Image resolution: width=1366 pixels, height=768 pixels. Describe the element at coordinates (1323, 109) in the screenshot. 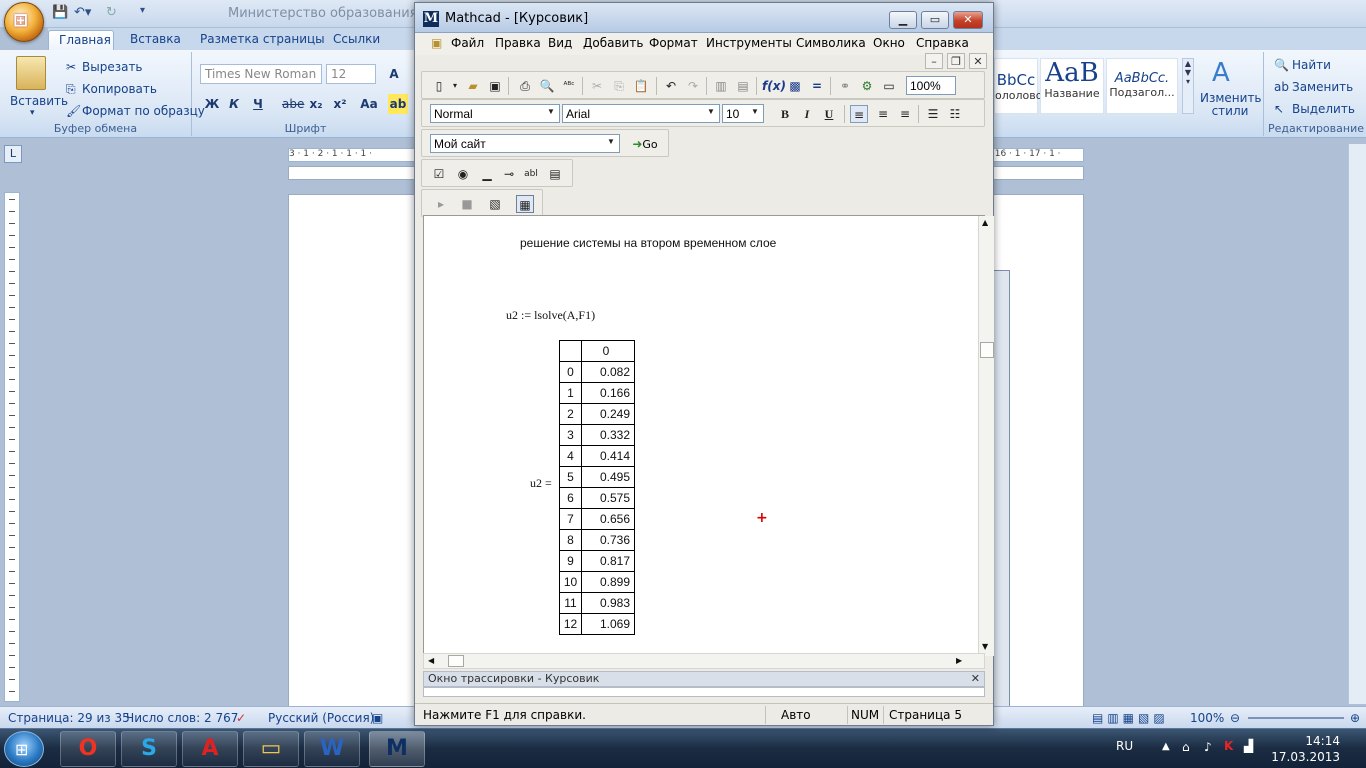

I see `select-button: Выделить` at that location.